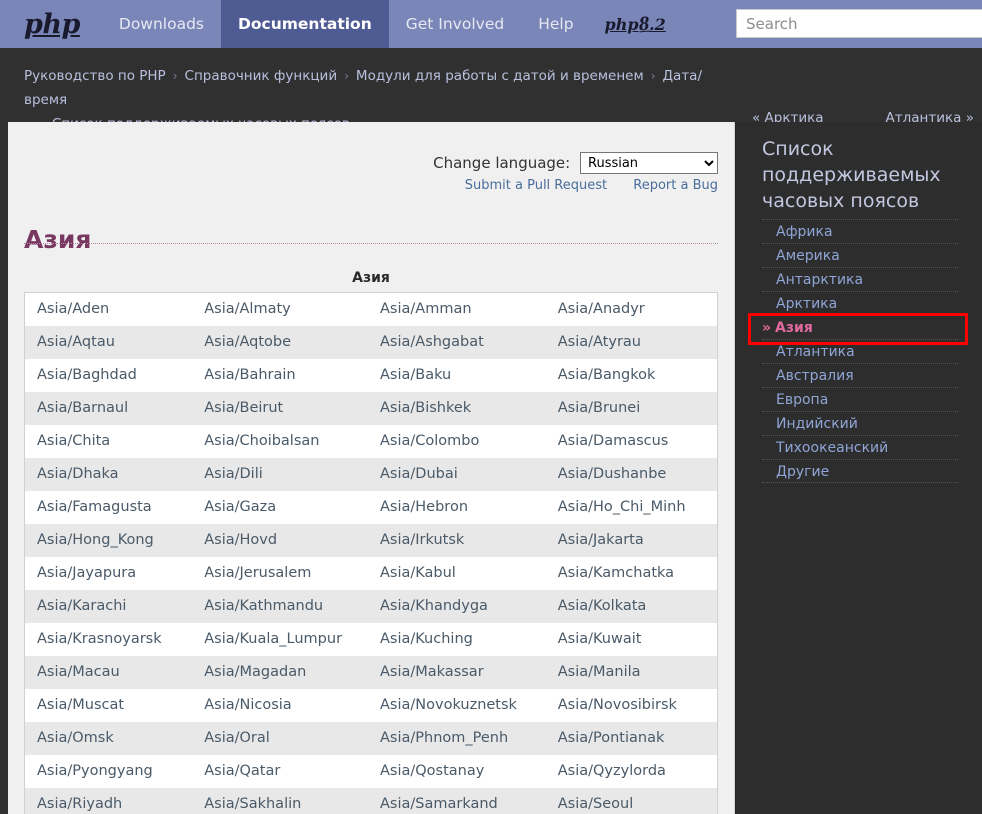 Image resolution: width=982 pixels, height=814 pixels. I want to click on timezone-cell: Asia/Bangkok, so click(606, 375).